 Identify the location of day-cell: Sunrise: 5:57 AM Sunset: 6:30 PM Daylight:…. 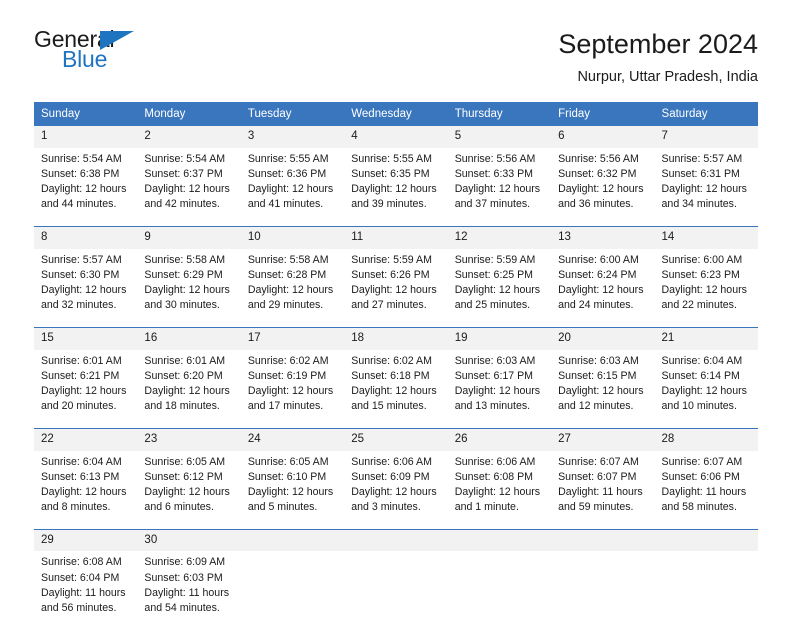
(85, 288).